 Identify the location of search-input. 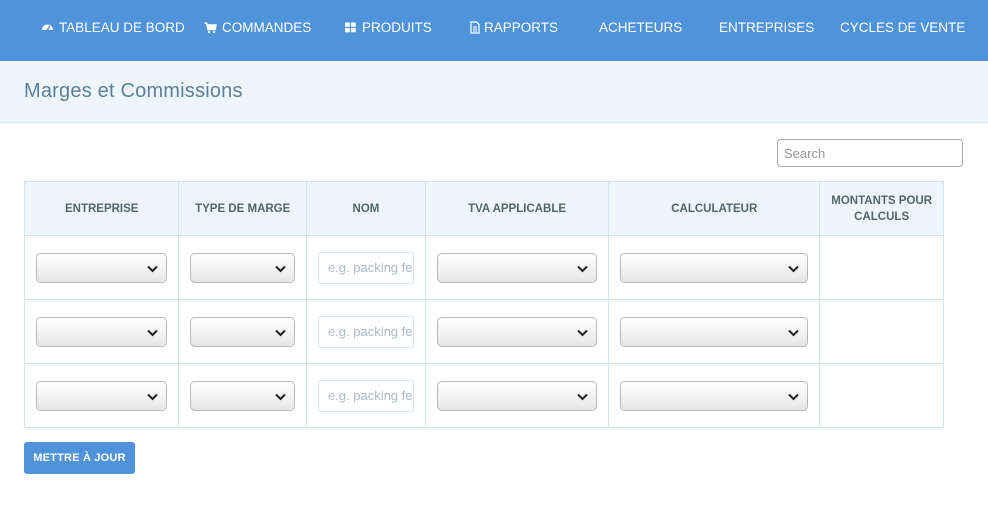
(870, 153).